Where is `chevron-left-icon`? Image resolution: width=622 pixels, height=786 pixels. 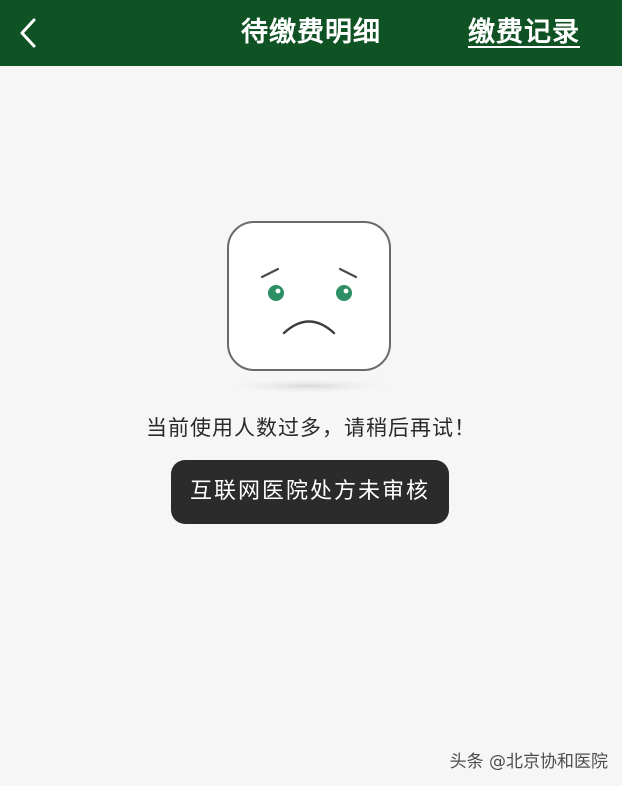
chevron-left-icon is located at coordinates (28, 33).